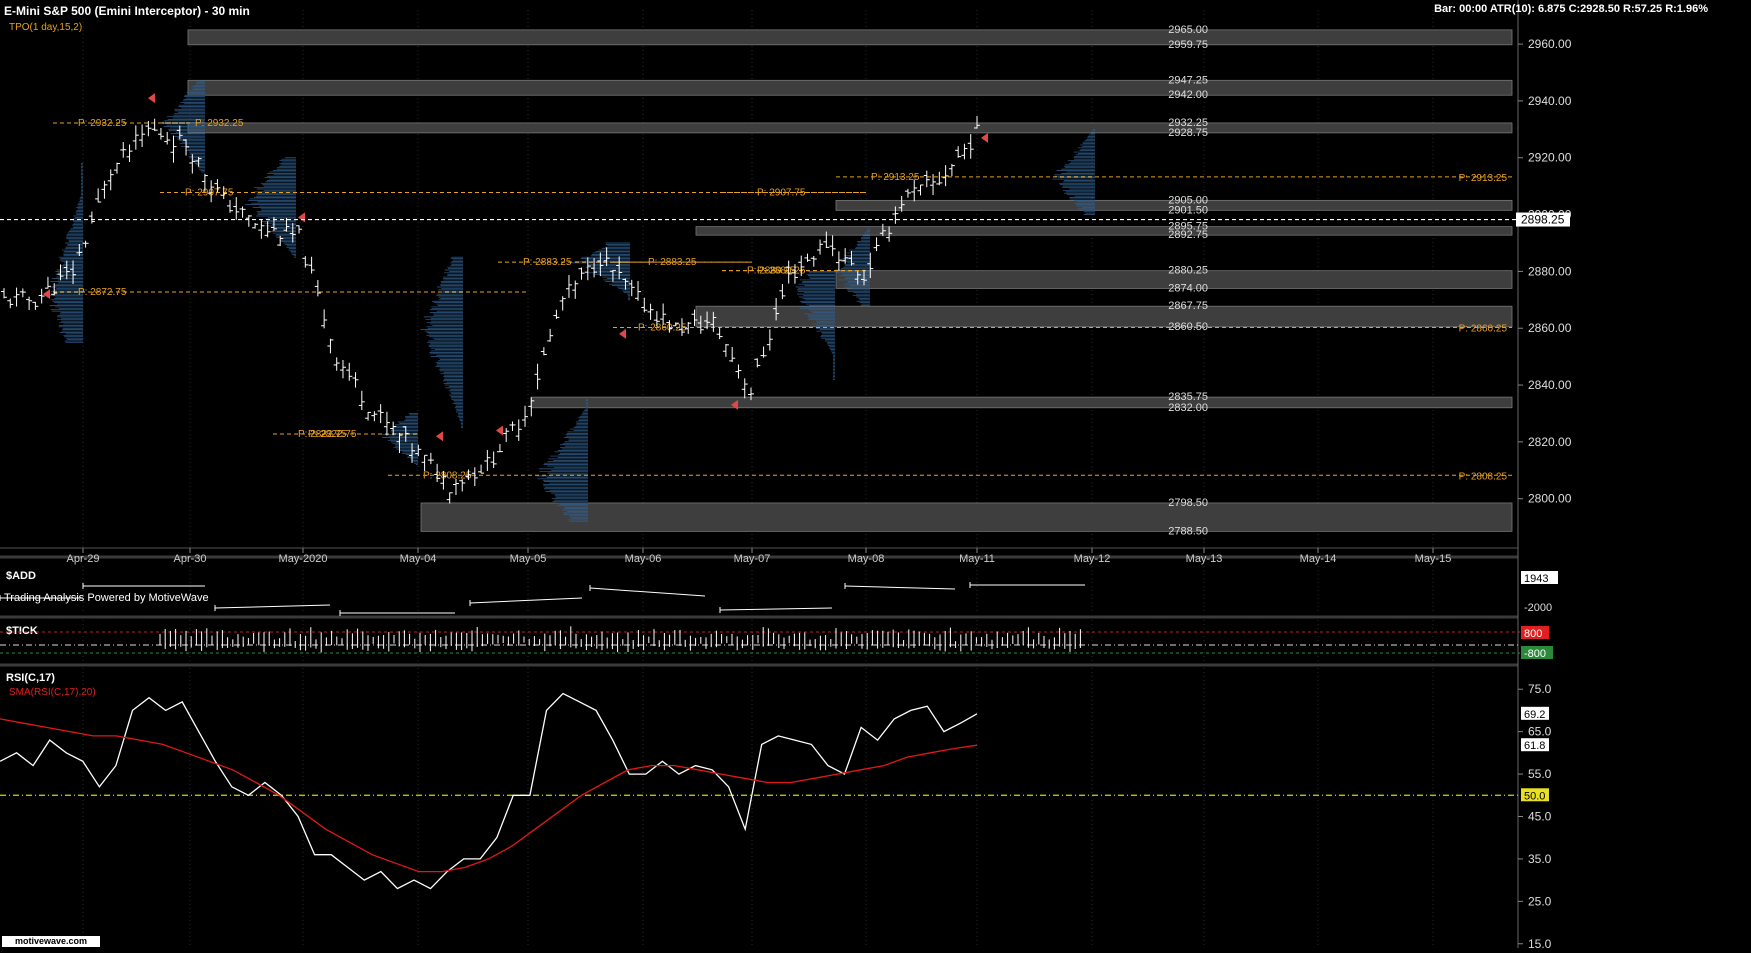 This screenshot has width=1751, height=953. I want to click on sma-label: SMA(RSI(C,17),20), so click(52, 692).